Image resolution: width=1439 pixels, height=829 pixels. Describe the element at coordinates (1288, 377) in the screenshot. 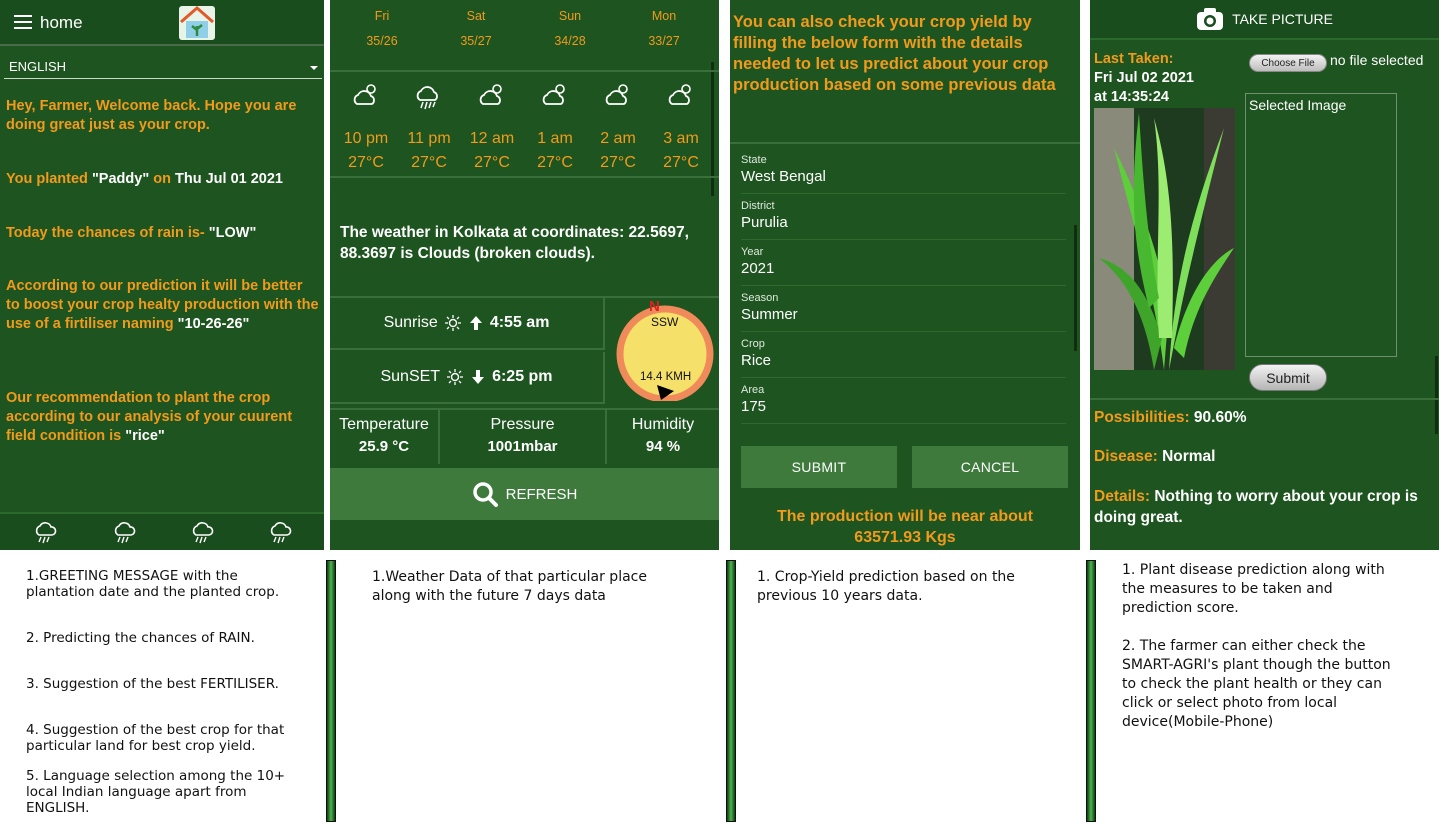

I see `submit-button: Submit` at that location.